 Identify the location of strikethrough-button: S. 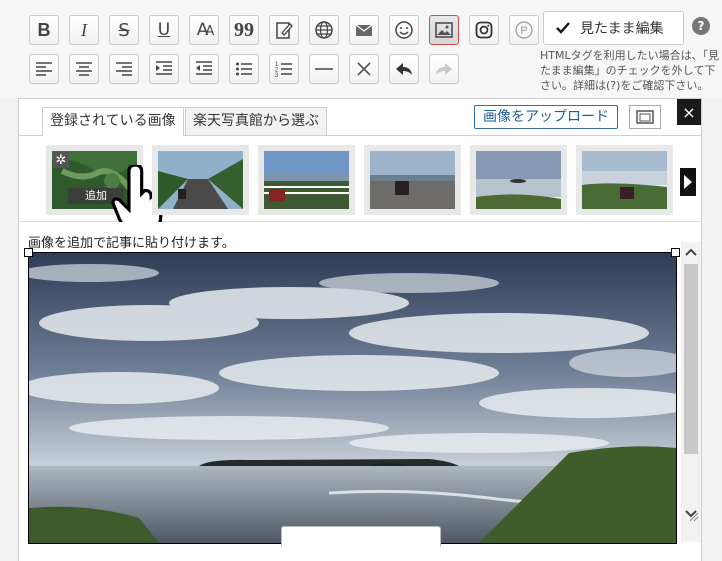
(124, 30).